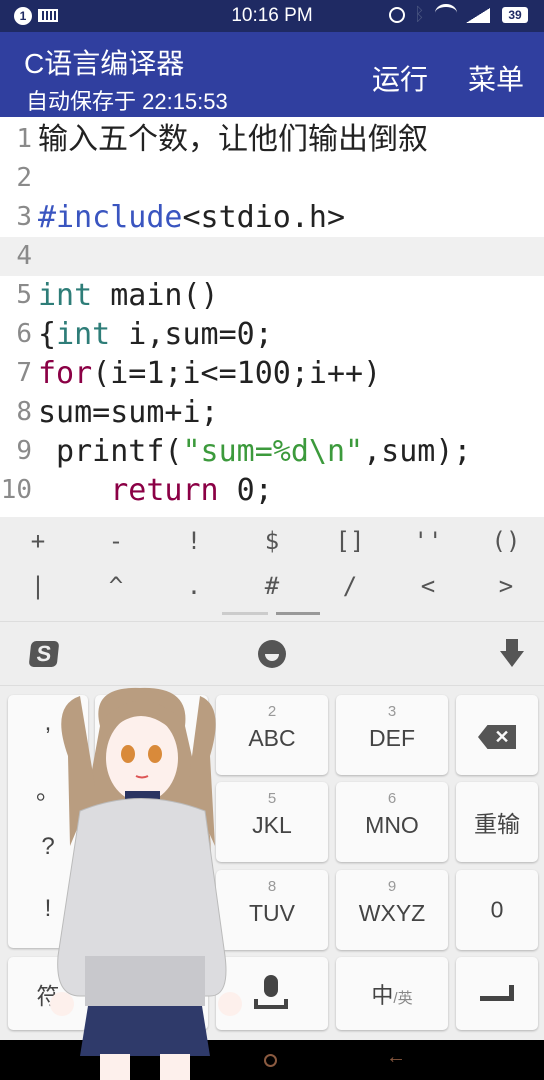 Image resolution: width=544 pixels, height=1080 pixels. Describe the element at coordinates (419, 14) in the screenshot. I see `bluetooth-icon: ᛒ` at that location.